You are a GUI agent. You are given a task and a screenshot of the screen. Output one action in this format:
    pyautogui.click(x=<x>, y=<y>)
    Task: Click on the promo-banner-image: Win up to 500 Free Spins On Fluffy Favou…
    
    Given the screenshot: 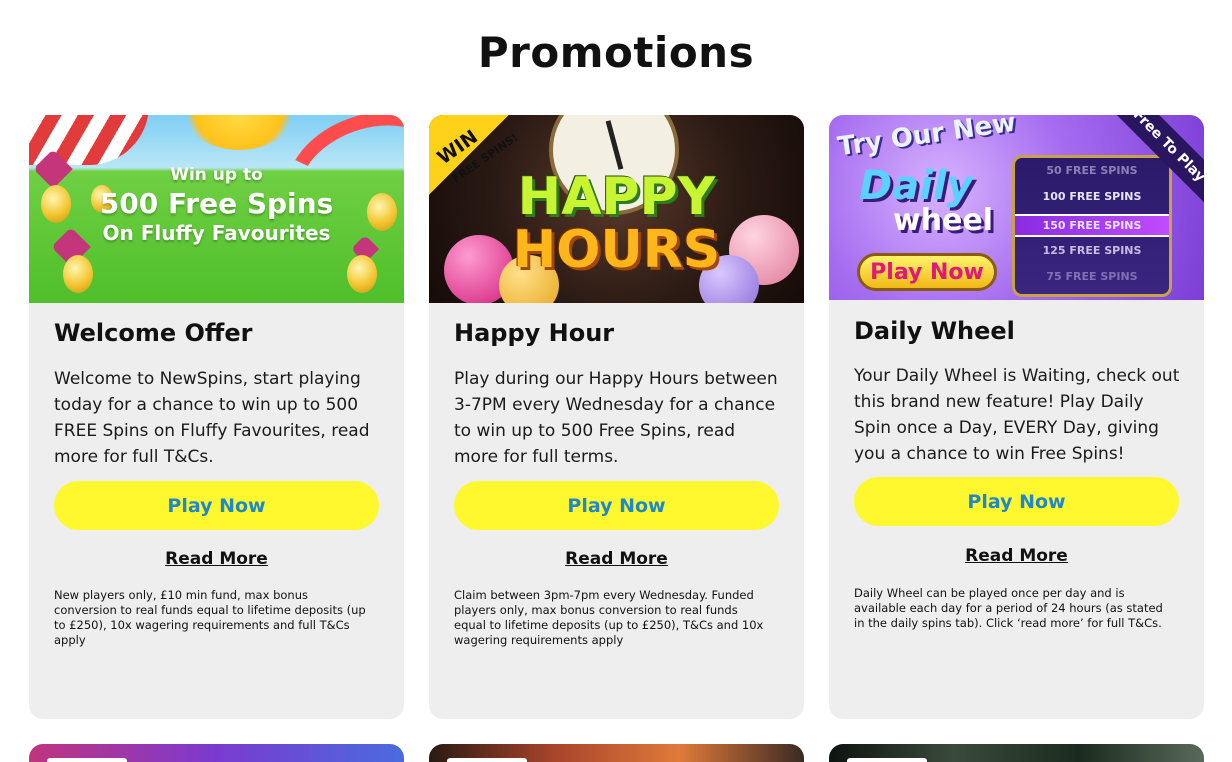 What is the action you would take?
    pyautogui.click(x=216, y=209)
    